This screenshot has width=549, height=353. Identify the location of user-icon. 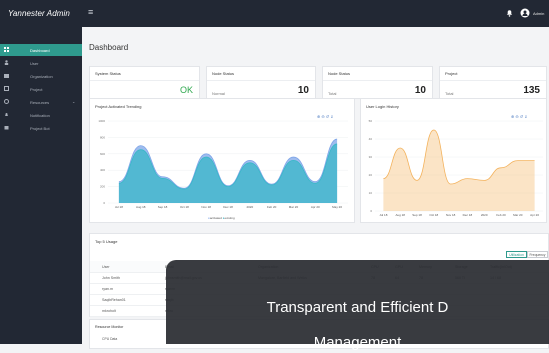
(6, 62).